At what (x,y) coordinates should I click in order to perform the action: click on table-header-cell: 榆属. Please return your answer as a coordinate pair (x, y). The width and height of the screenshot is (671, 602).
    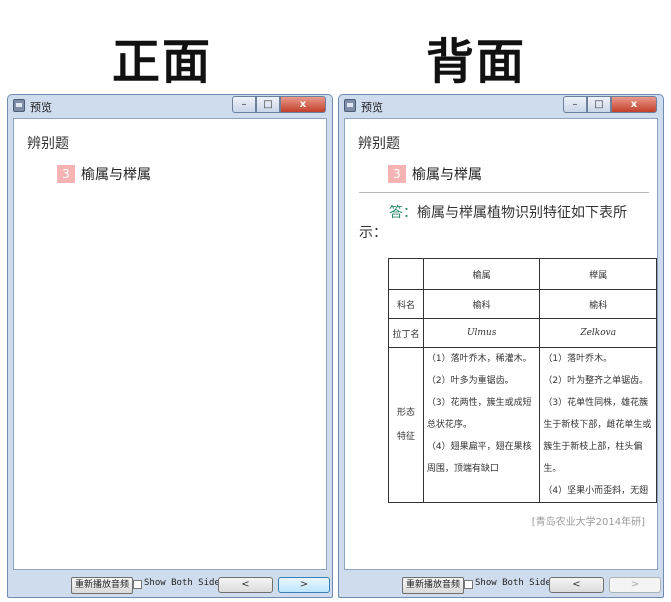
    Looking at the image, I should click on (481, 274).